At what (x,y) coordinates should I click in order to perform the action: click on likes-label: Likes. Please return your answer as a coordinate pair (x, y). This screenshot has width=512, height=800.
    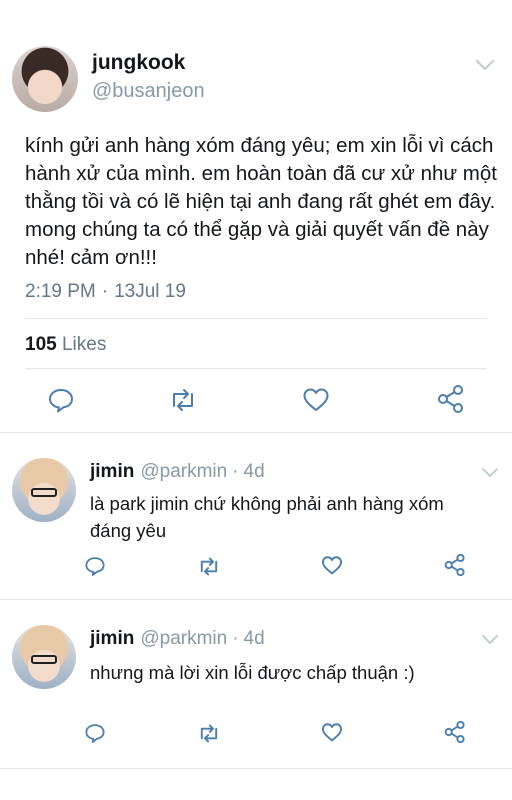
    Looking at the image, I should click on (84, 344).